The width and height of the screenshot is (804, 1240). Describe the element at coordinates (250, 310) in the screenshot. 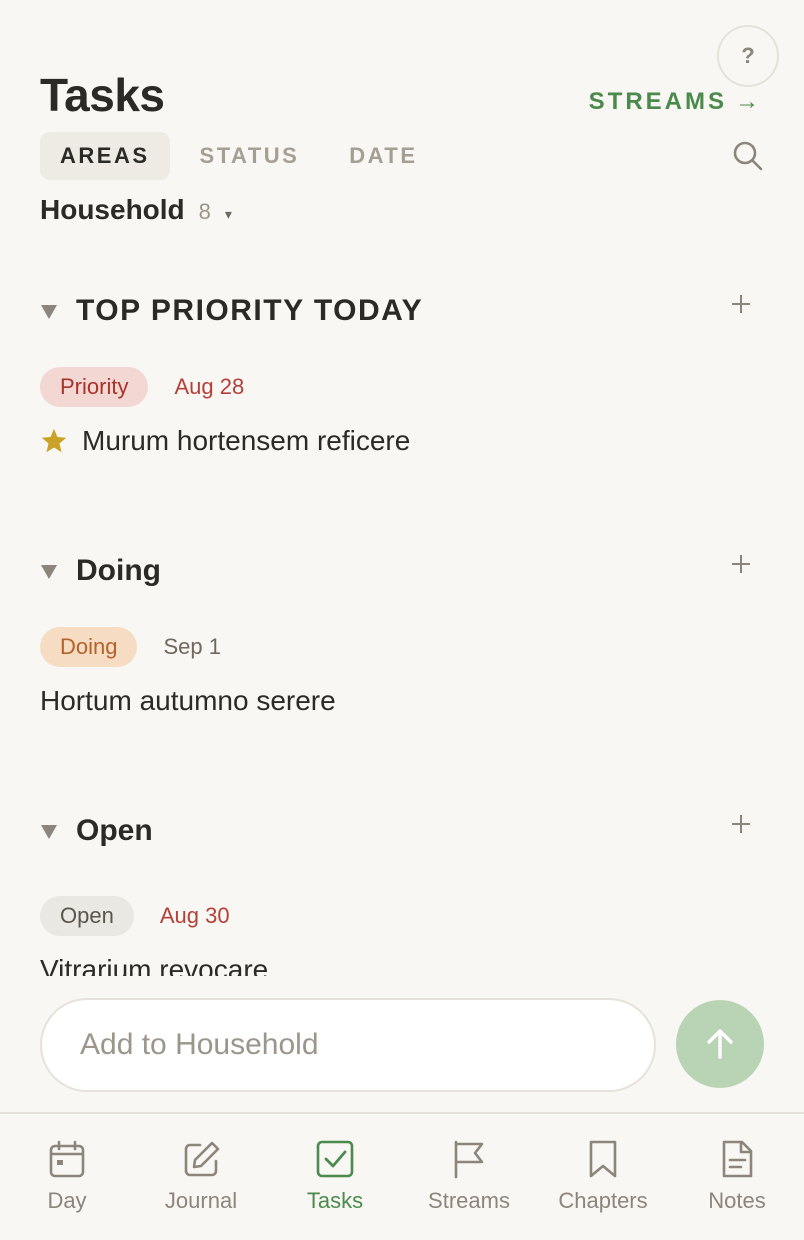

I see `section-title: TOP PRIORITY TODAY` at that location.